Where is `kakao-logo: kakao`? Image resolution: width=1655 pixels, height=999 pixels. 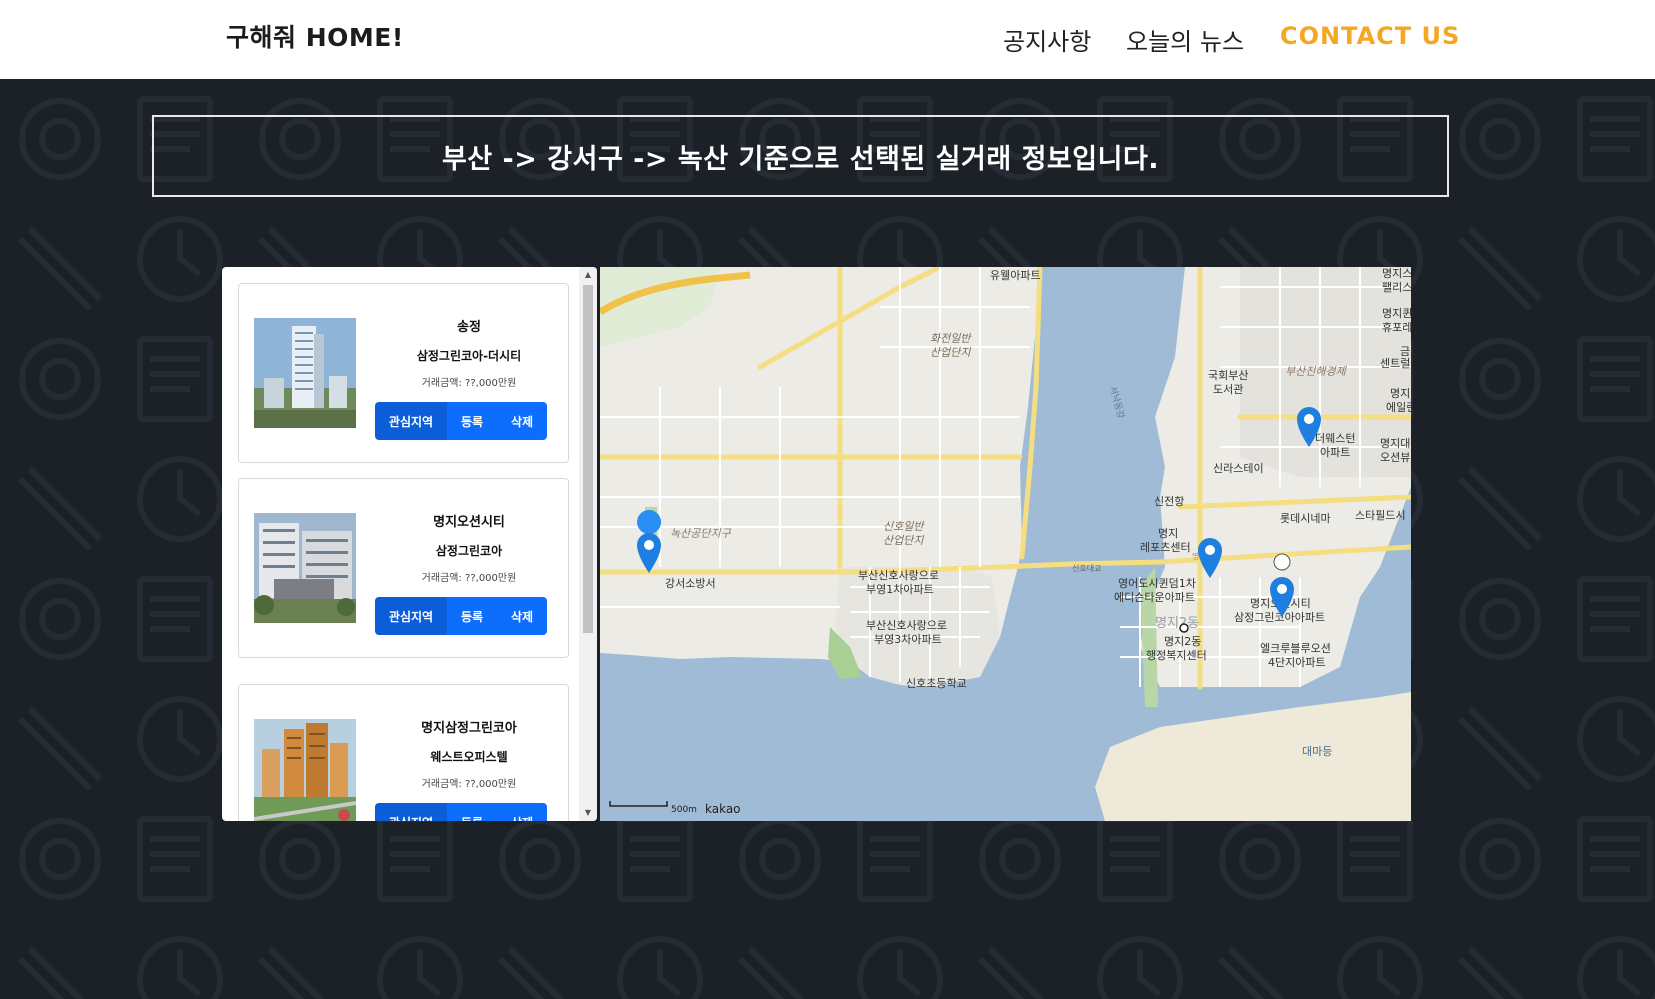
kakao-logo: kakao is located at coordinates (723, 809).